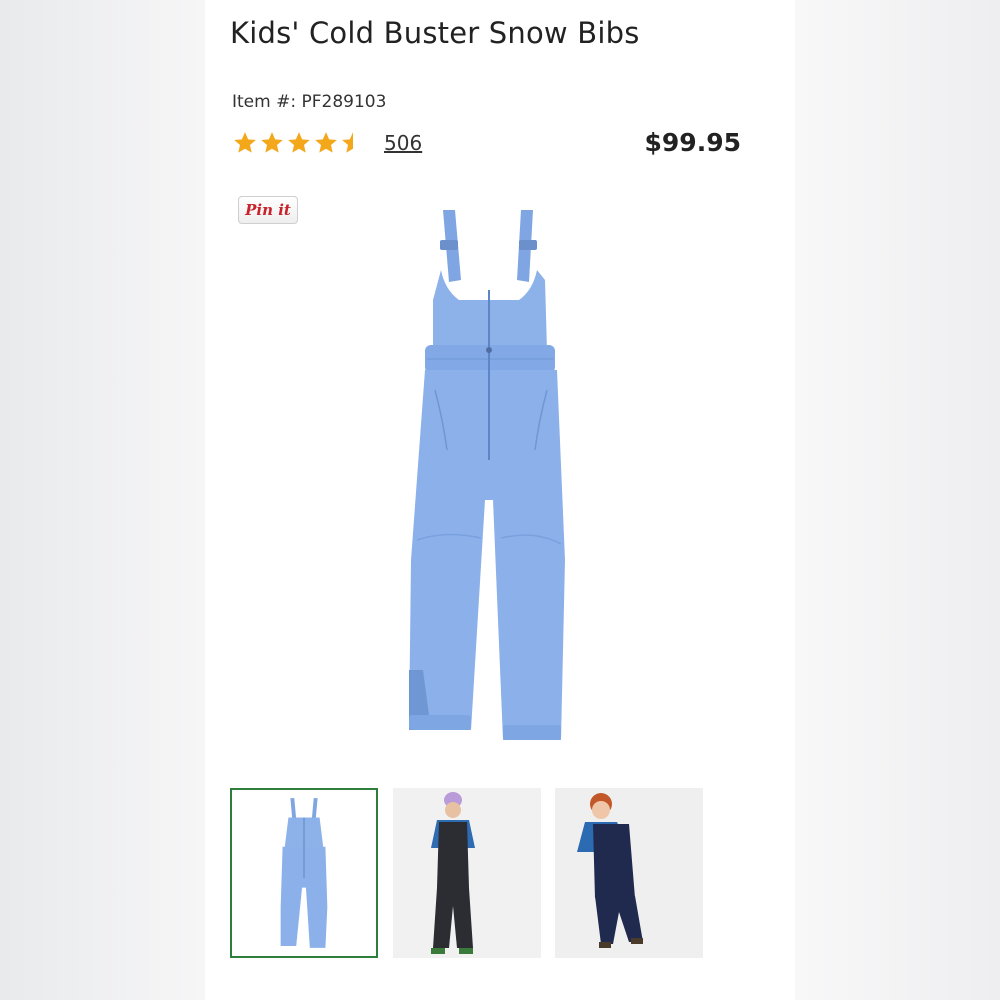 This screenshot has height=1000, width=1000. What do you see at coordinates (353, 142) in the screenshot?
I see `half-star-icon` at bounding box center [353, 142].